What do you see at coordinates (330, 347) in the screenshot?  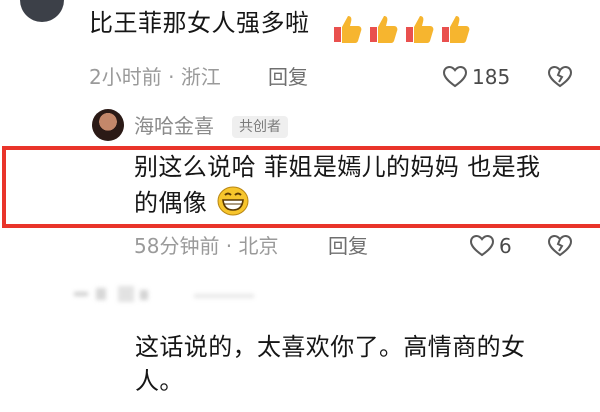 I see `comment-line-1: 这话说的，太喜欢你了。高情商的女` at bounding box center [330, 347].